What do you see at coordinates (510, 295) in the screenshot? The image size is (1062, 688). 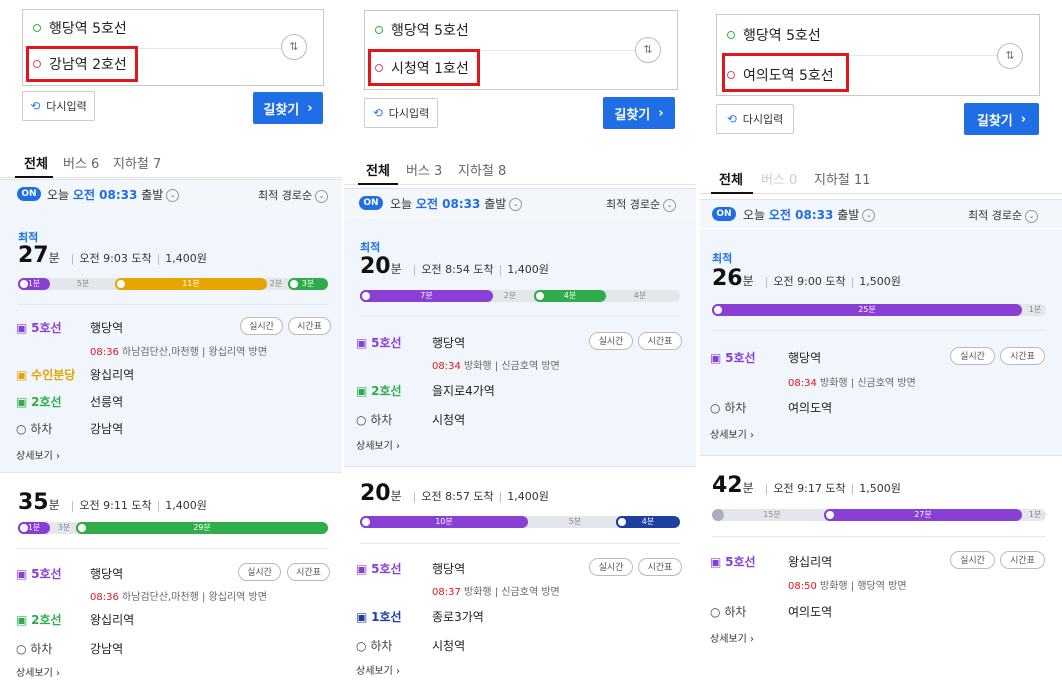 I see `segment-gap: 2분` at bounding box center [510, 295].